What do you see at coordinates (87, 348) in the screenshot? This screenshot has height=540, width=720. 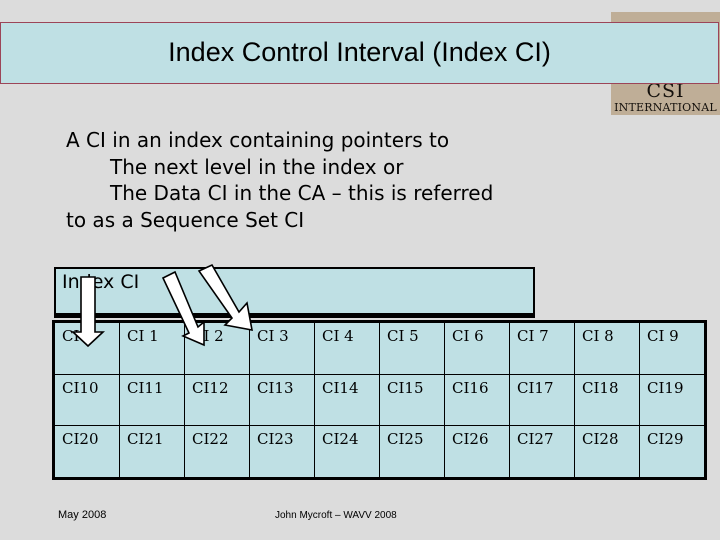 I see `table-cell: CI 0` at bounding box center [87, 348].